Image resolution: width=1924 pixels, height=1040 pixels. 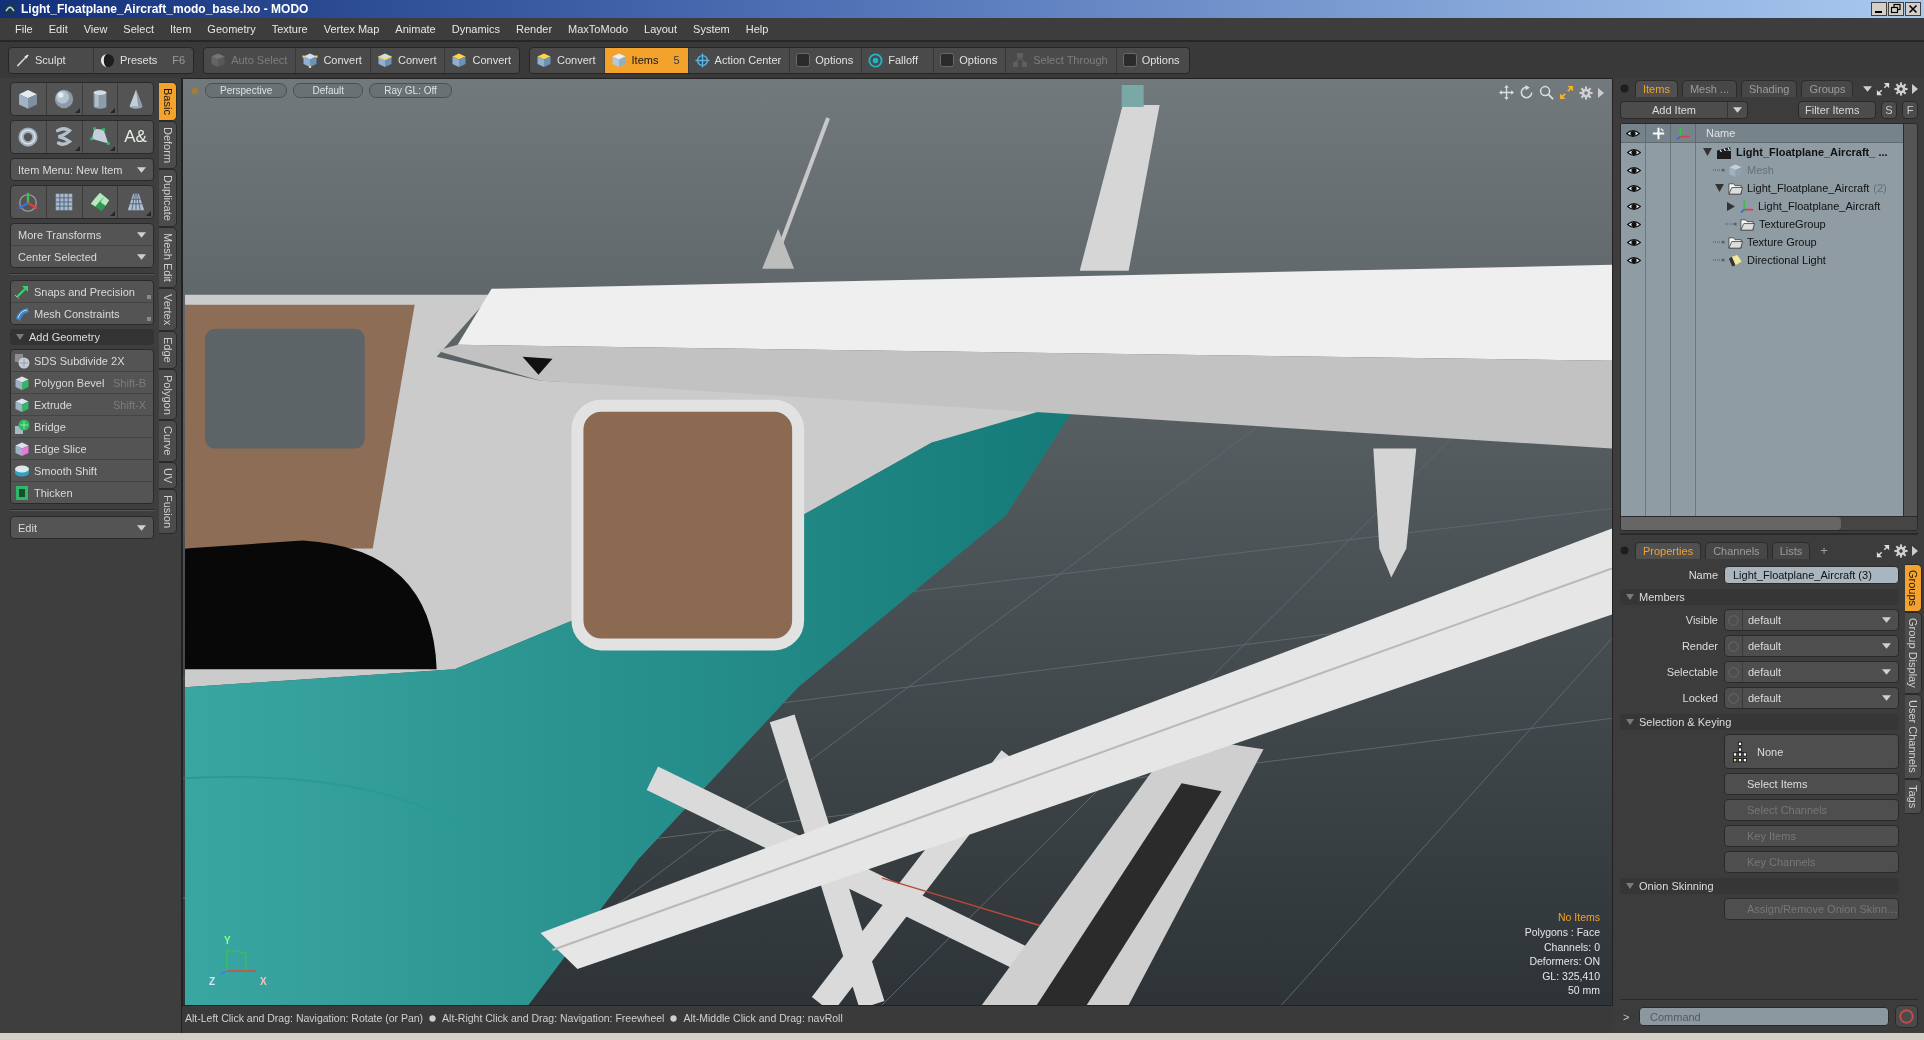 What do you see at coordinates (1827, 88) in the screenshot?
I see `panel-tab: Groups` at bounding box center [1827, 88].